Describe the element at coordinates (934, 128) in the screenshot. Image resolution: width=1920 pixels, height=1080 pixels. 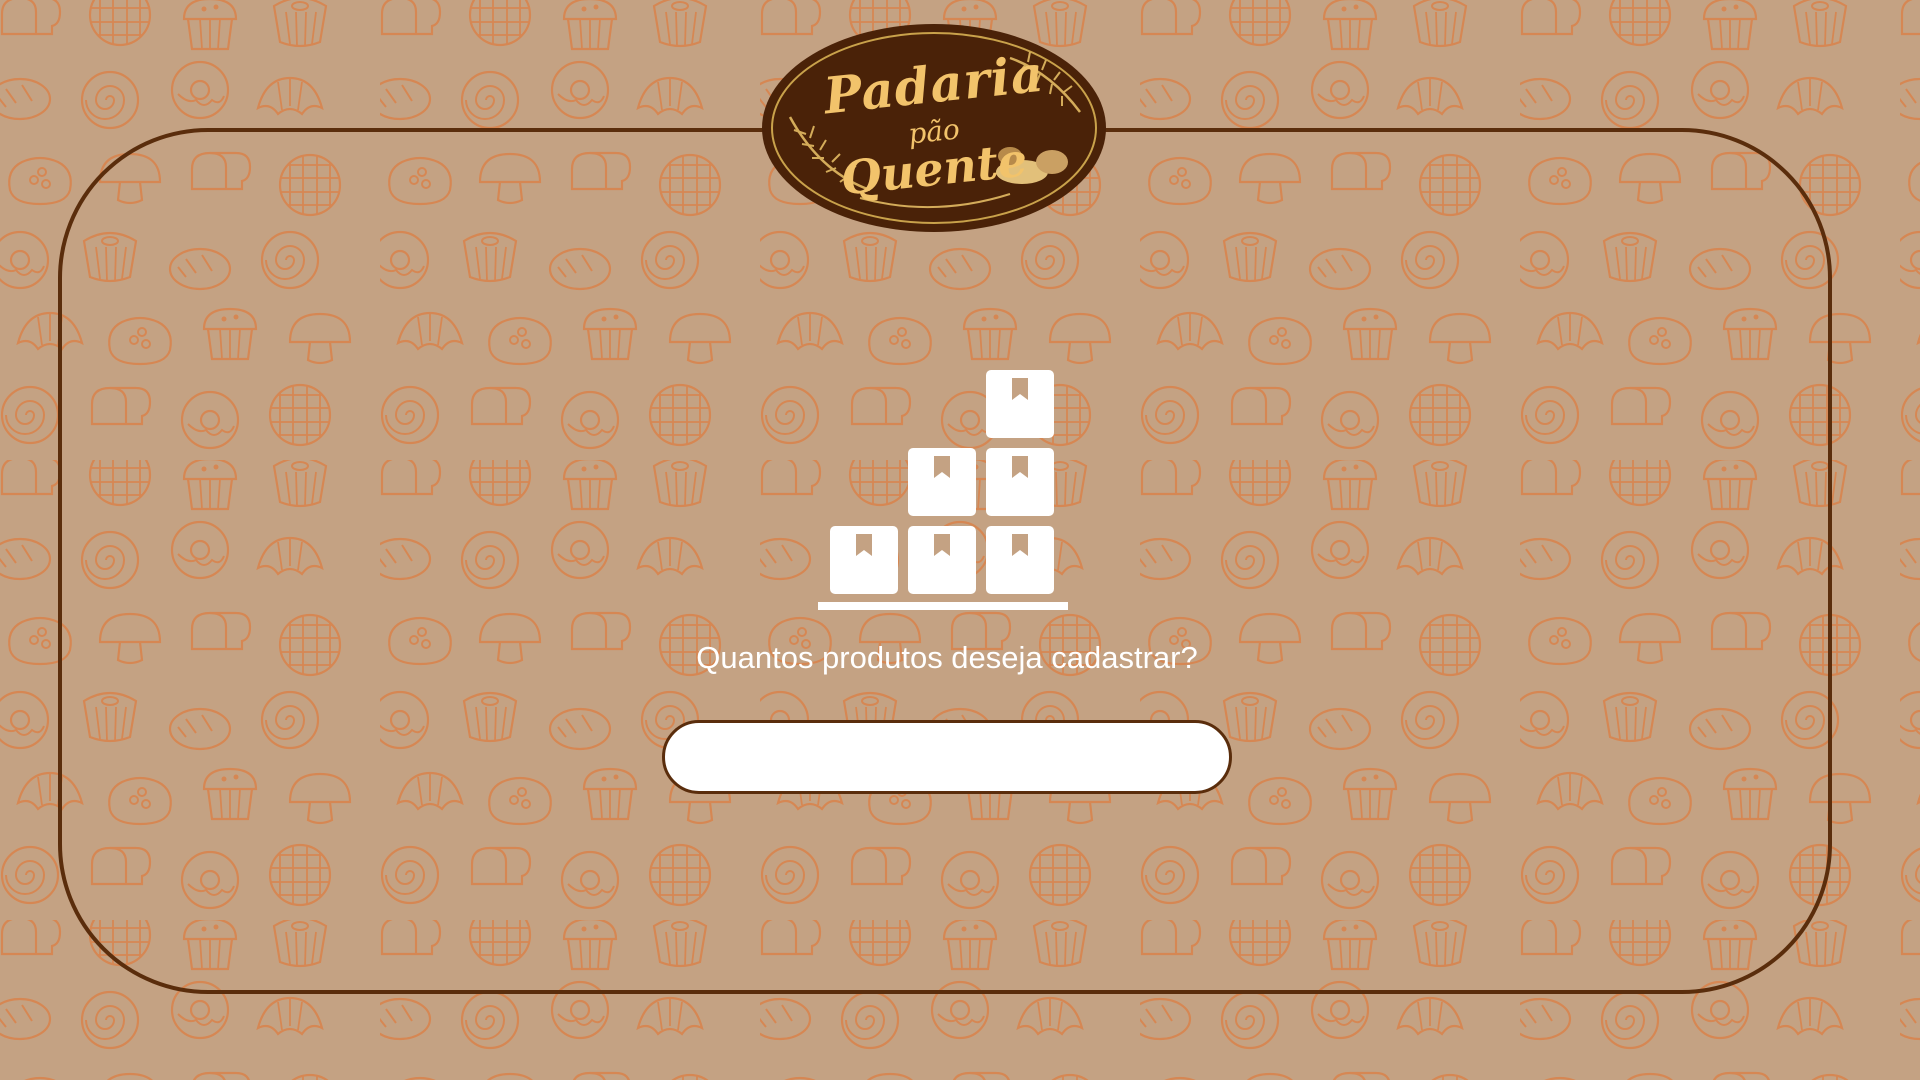
I see `bakery-logo: Padaria pão Quente` at that location.